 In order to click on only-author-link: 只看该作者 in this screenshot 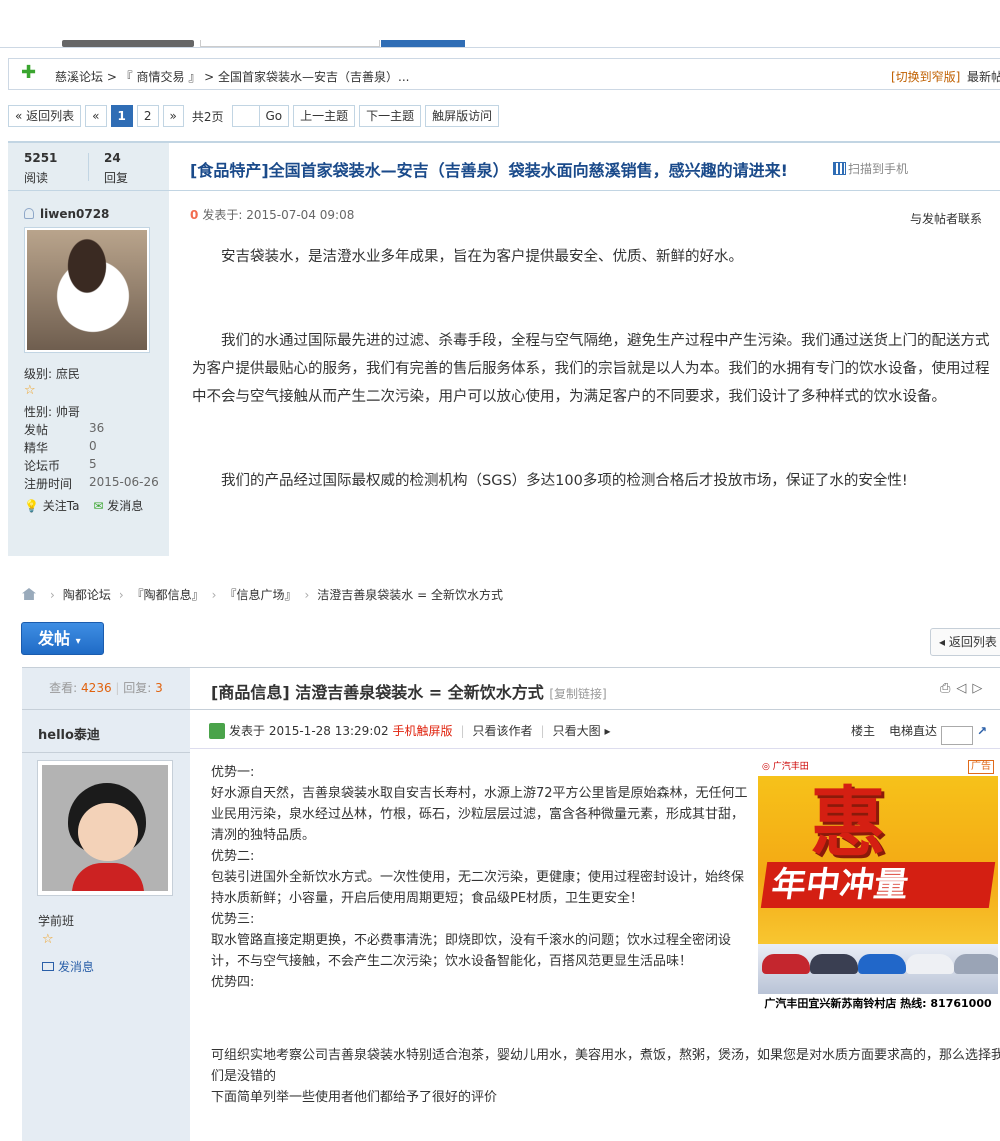, I will do `click(503, 731)`.